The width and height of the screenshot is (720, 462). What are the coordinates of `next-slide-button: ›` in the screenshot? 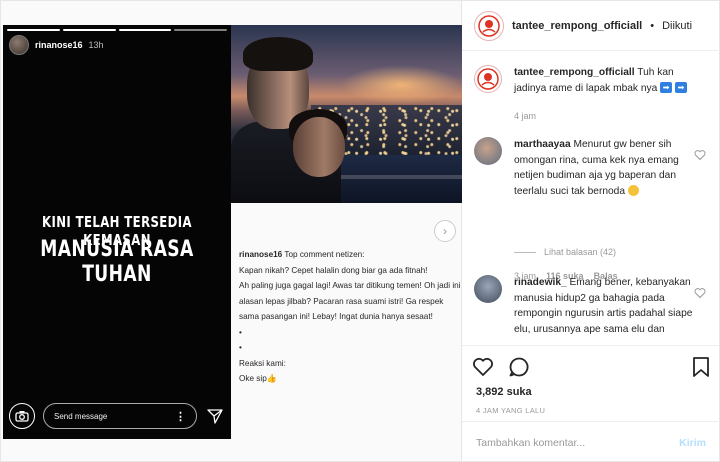 It's located at (445, 231).